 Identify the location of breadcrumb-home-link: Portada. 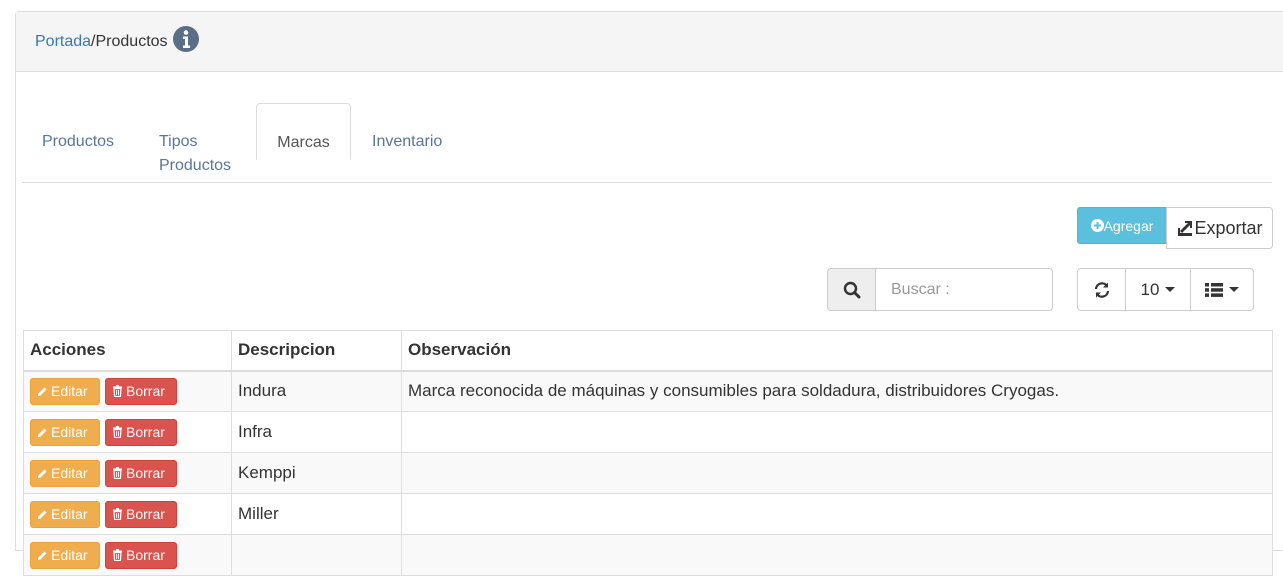
(63, 42).